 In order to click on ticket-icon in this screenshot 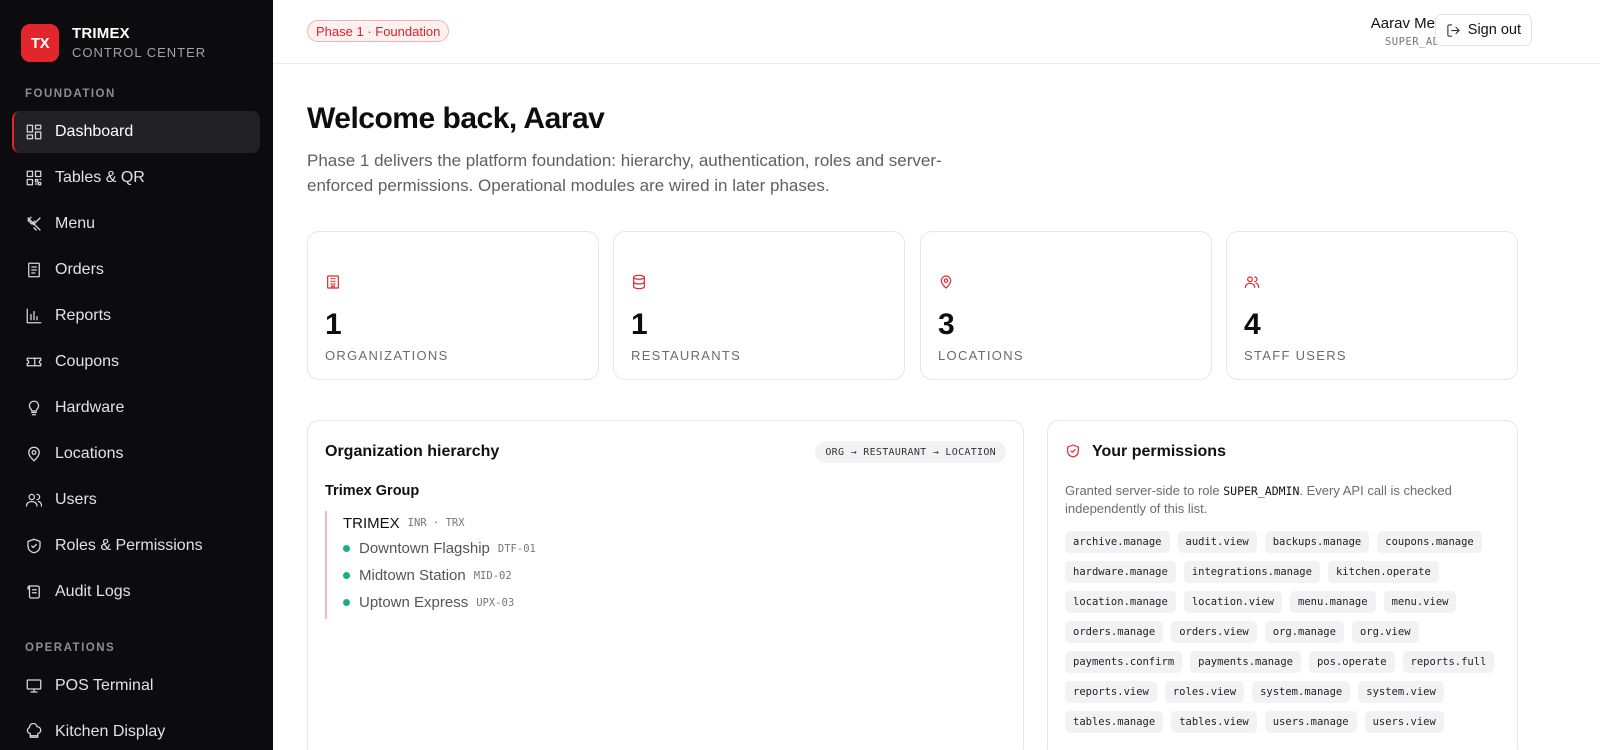, I will do `click(34, 362)`.